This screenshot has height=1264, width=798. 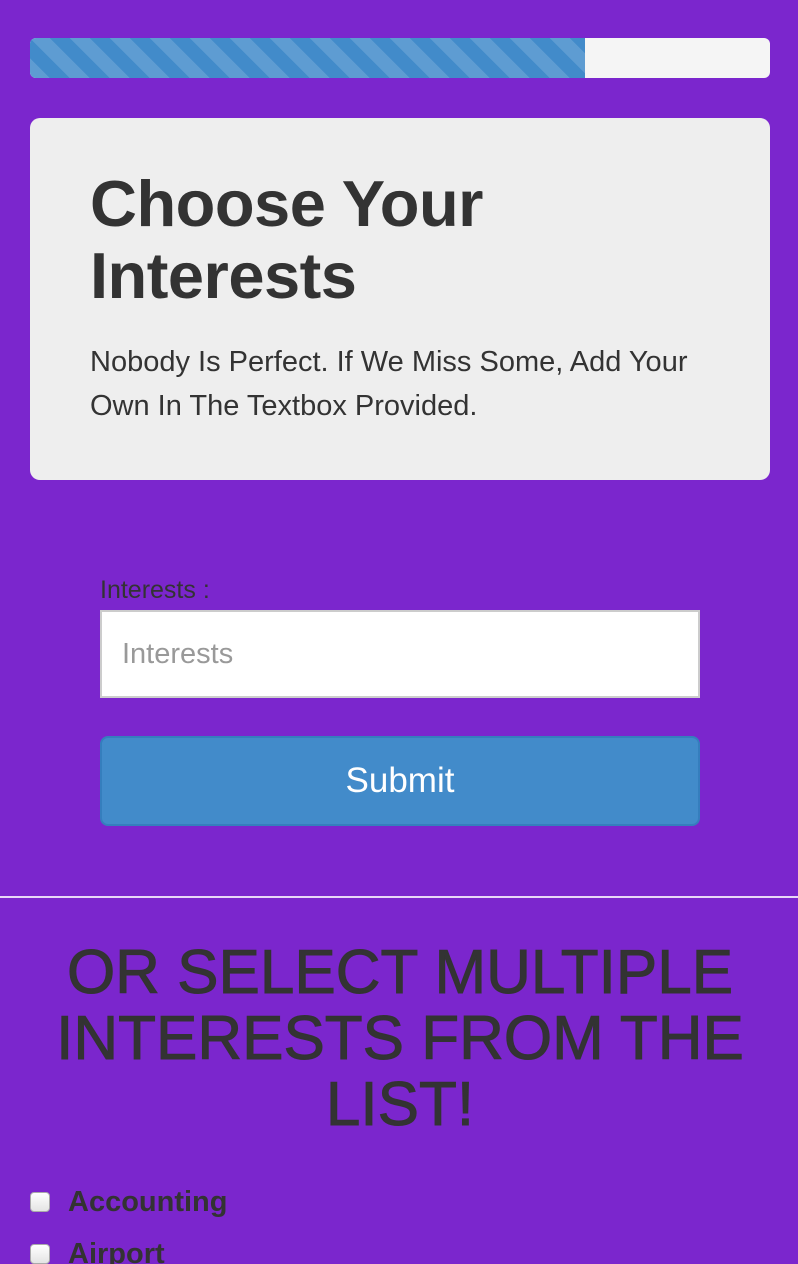 I want to click on submit-button: Submit, so click(x=400, y=781).